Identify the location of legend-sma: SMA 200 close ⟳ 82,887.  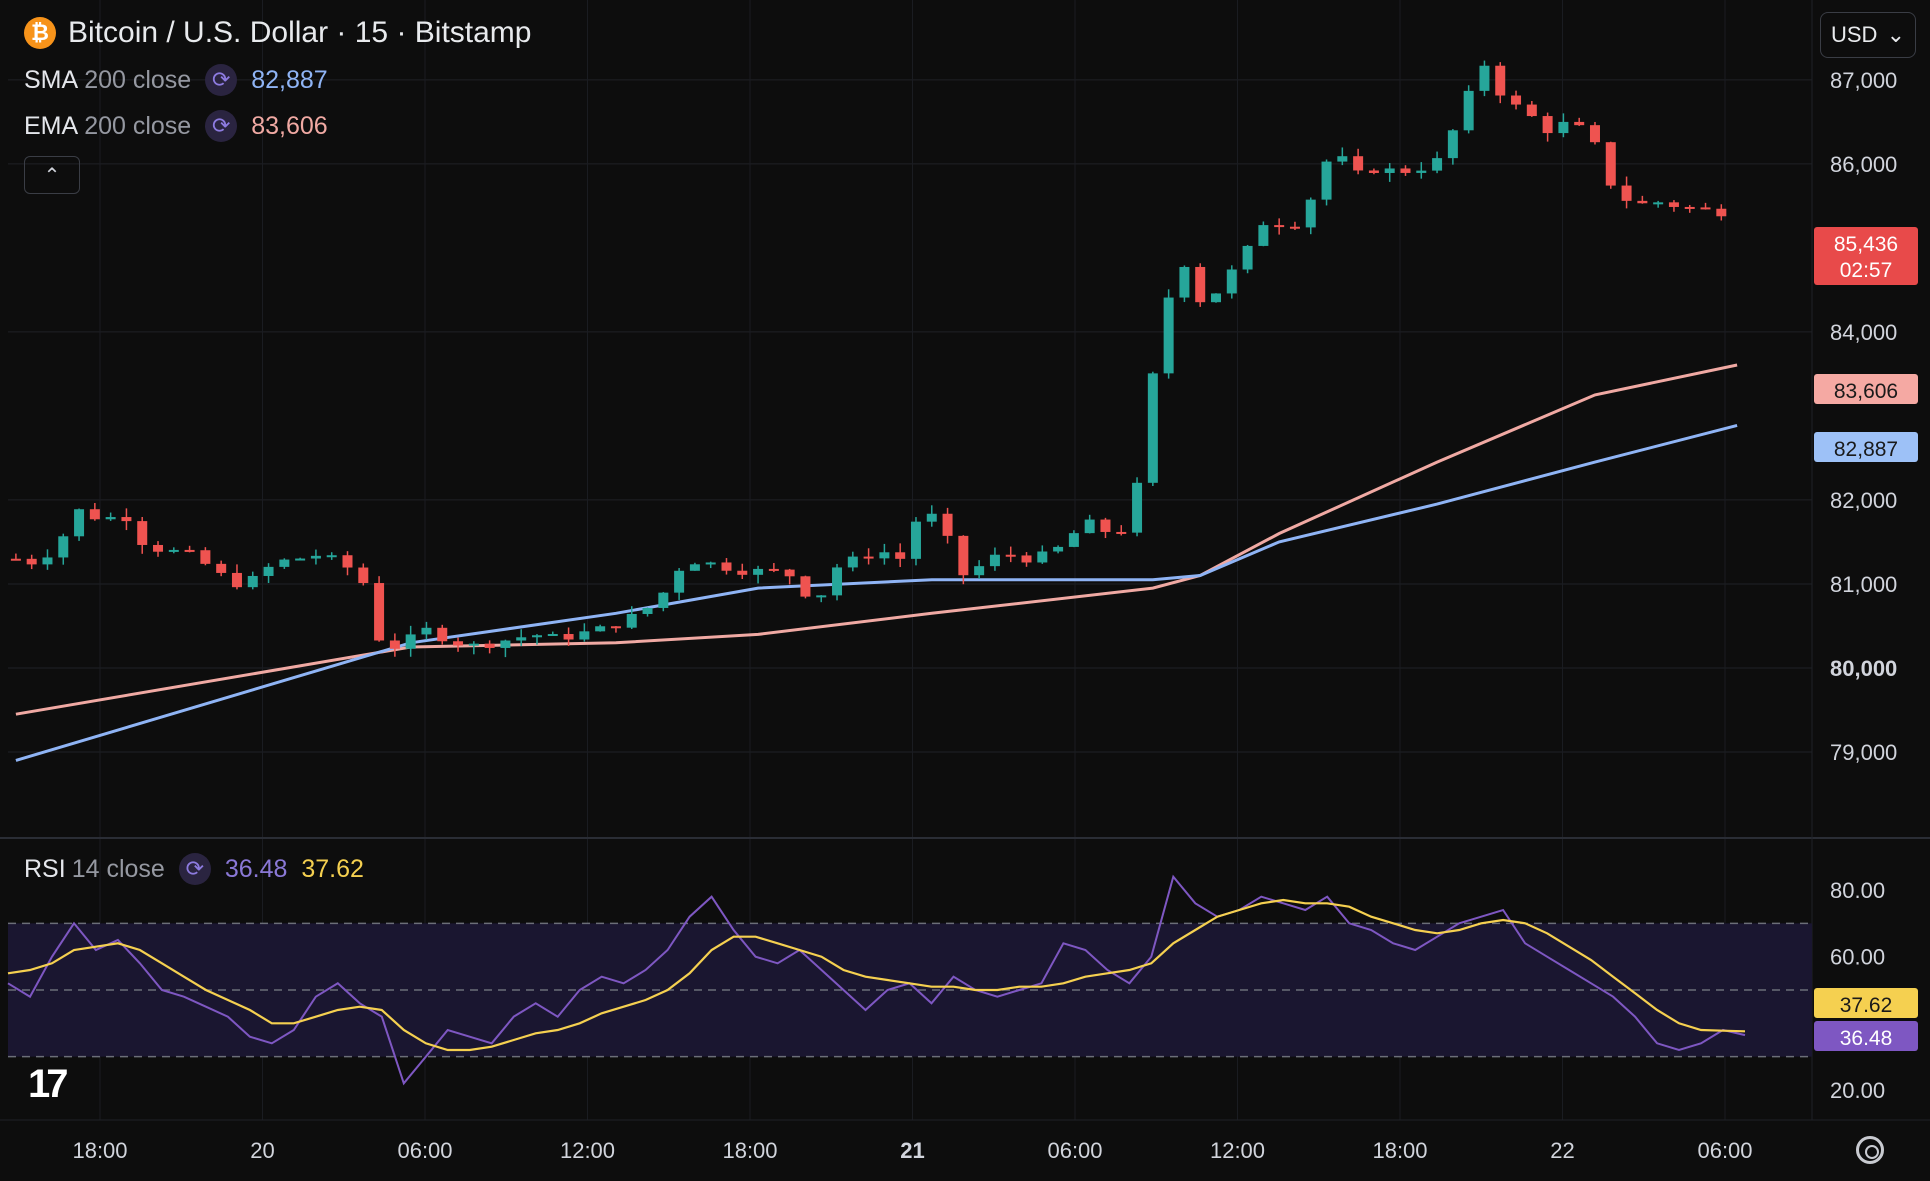
(176, 80).